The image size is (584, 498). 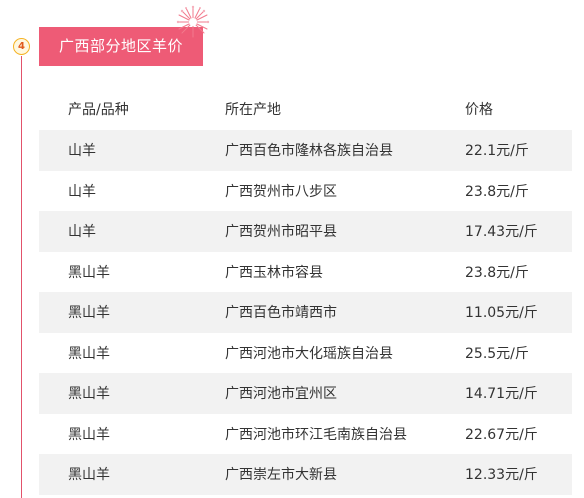 I want to click on table-row: 黑山羊 广西河池市环江毛南族自治县 22.67元/斤, so click(x=305, y=434).